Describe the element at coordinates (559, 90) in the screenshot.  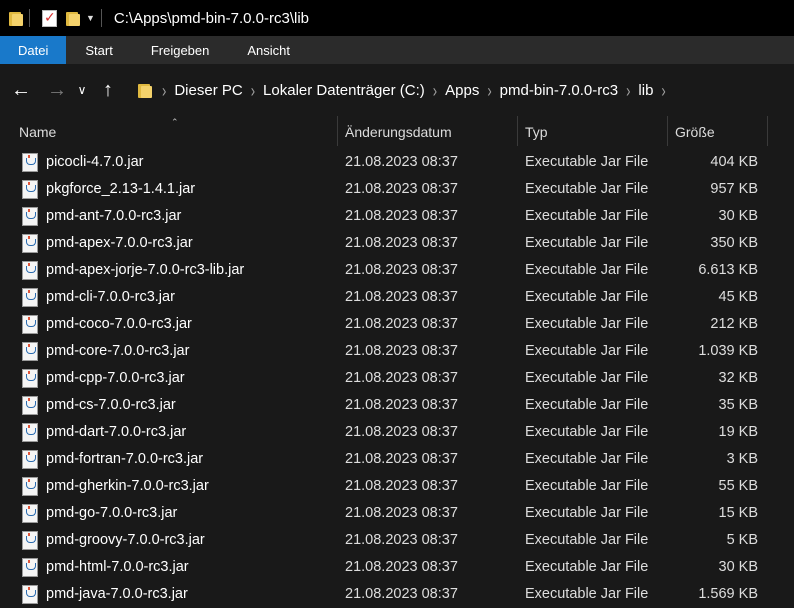
I see `breadcrumb-pmd-bin: pmd-bin-7.0.0-rc3` at that location.